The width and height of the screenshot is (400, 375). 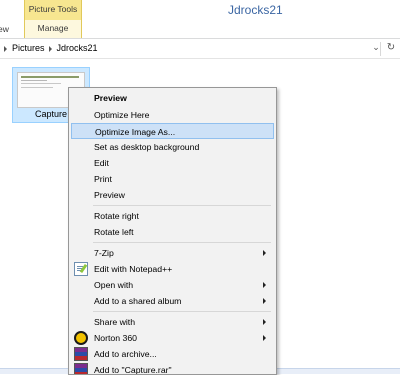 I want to click on breadcrumb: Pictures Jdrocks21, so click(x=49, y=49).